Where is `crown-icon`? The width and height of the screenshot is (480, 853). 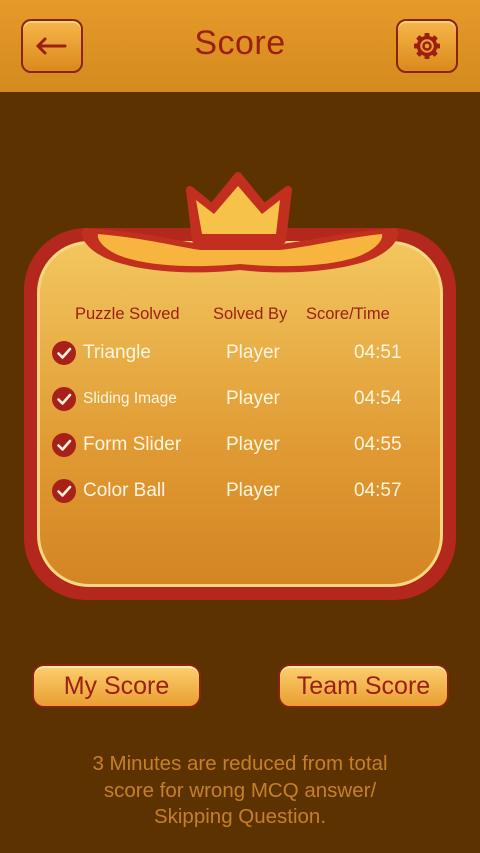 crown-icon is located at coordinates (240, 222).